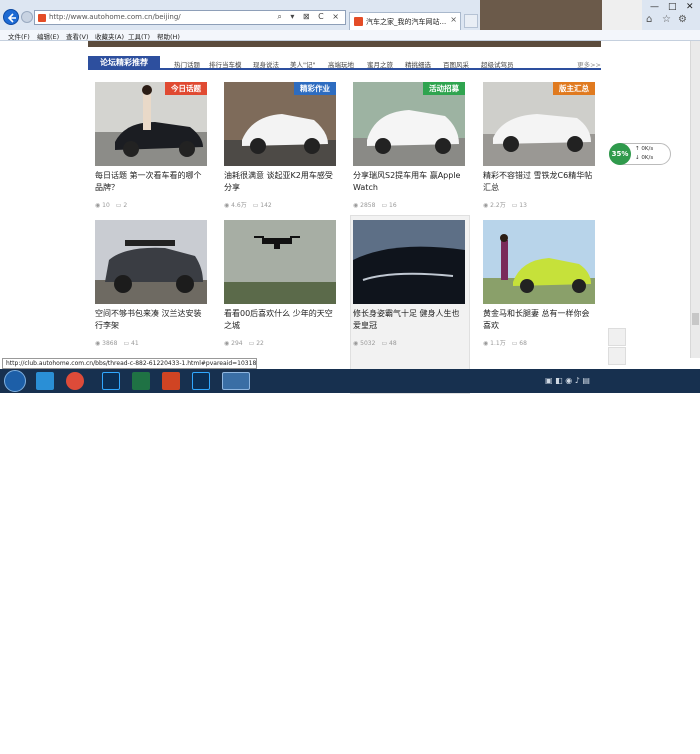 Image resolution: width=700 pixels, height=754 pixels. What do you see at coordinates (19, 36) in the screenshot?
I see `menu-file: 文件(F)` at bounding box center [19, 36].